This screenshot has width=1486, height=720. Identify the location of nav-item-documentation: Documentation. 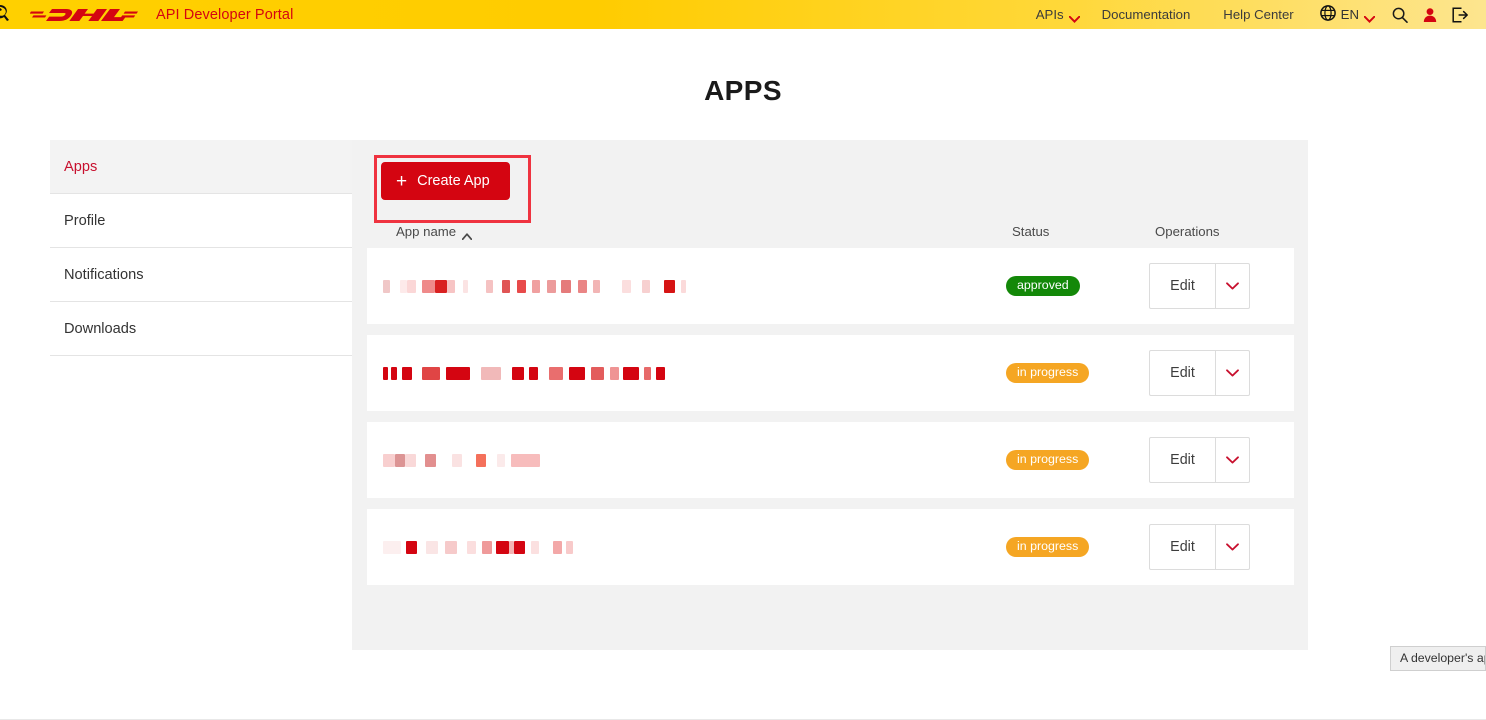
(1148, 14).